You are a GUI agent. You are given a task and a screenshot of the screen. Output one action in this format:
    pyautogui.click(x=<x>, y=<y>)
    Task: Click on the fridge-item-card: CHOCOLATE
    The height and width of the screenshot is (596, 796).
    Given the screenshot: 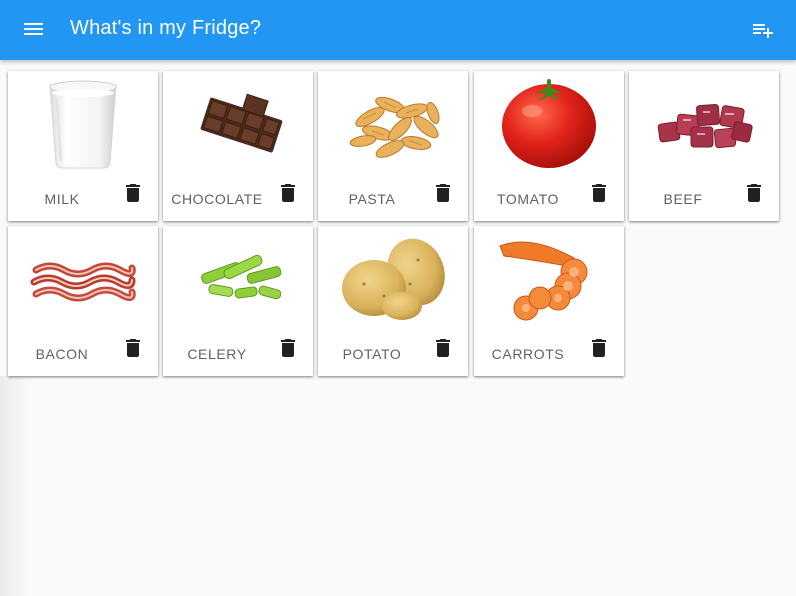 What is the action you would take?
    pyautogui.click(x=238, y=146)
    